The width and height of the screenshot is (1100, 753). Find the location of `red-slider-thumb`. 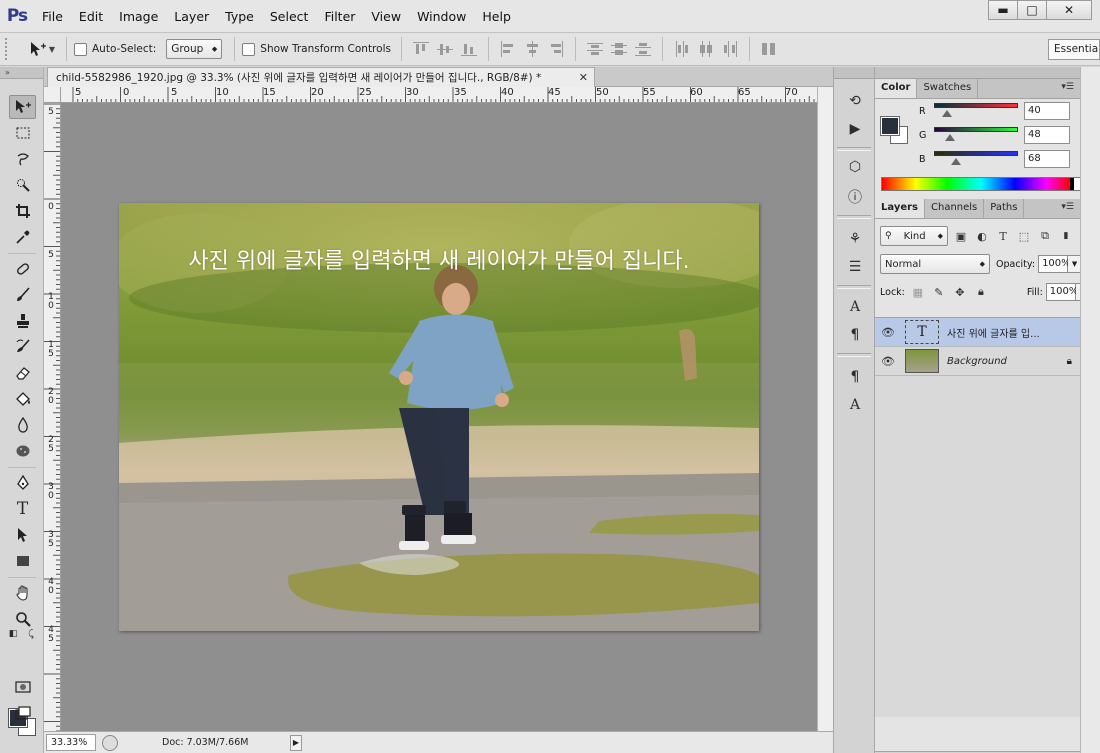

red-slider-thumb is located at coordinates (947, 113).